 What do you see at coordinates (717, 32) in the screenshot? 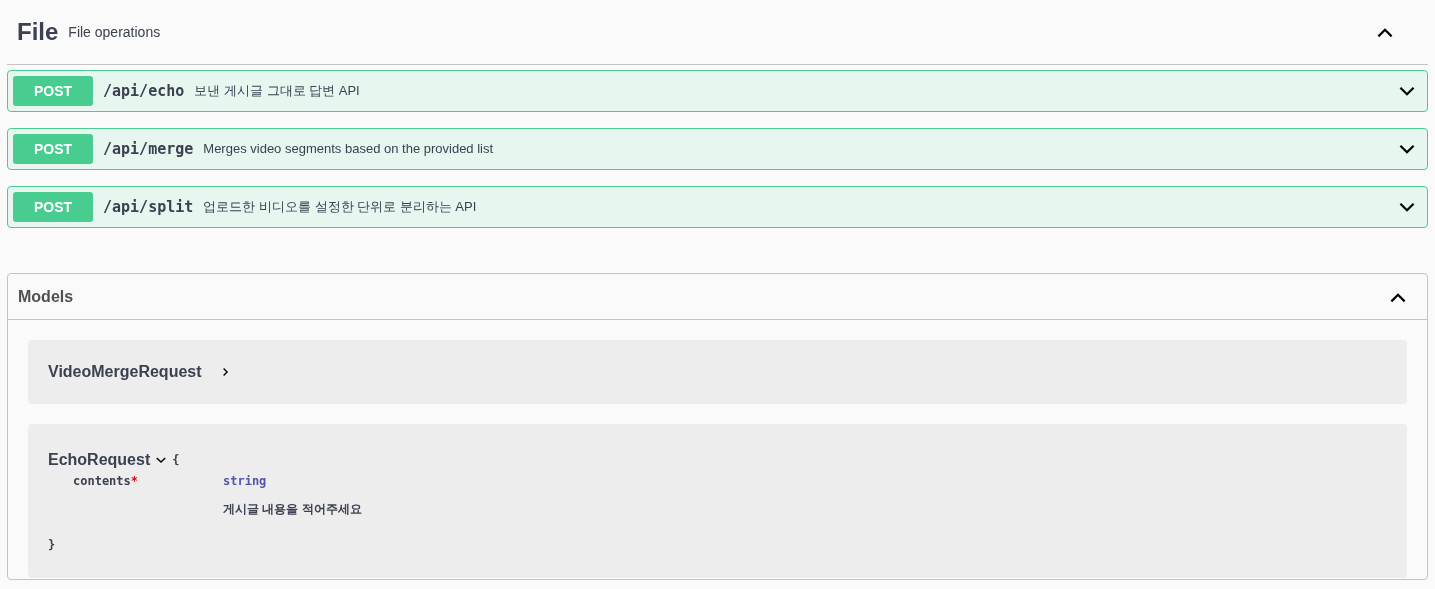
I see `section-header: File File operations` at bounding box center [717, 32].